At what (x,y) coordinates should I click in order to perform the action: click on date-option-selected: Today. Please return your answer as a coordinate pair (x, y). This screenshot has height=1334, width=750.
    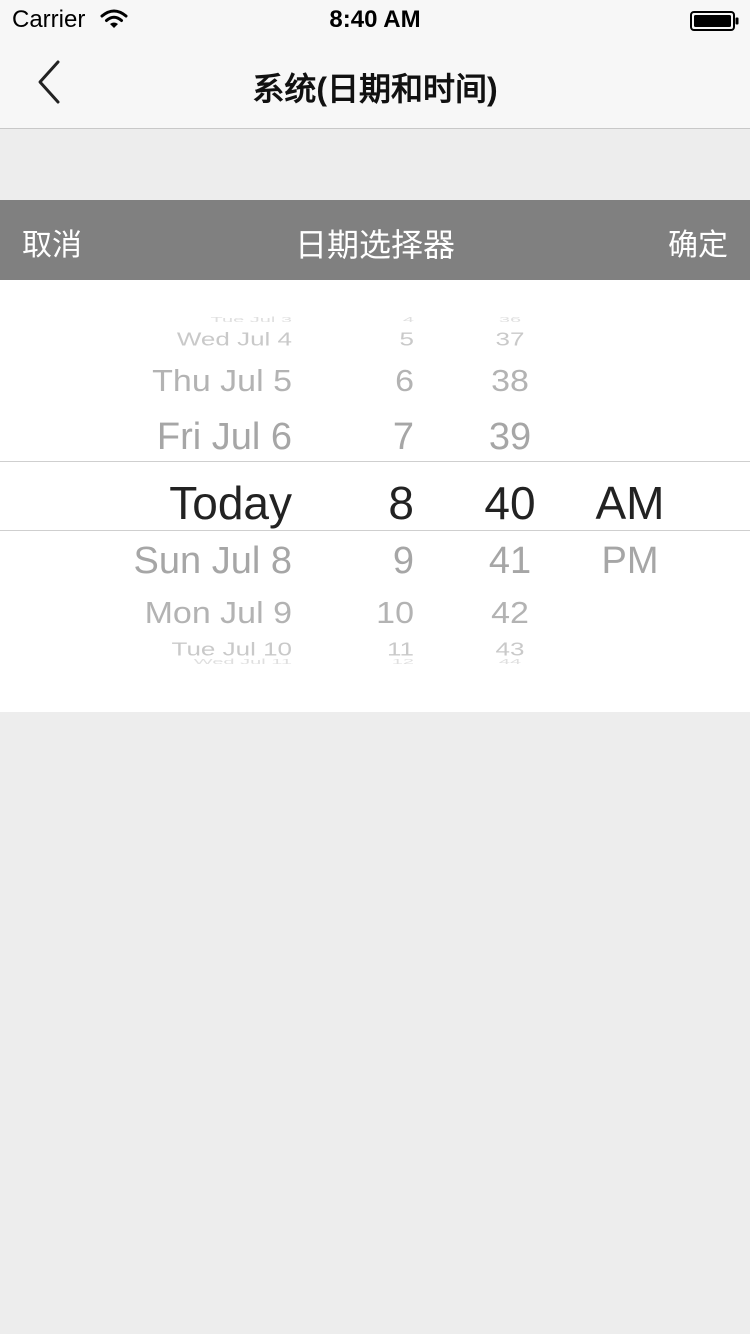
    Looking at the image, I should click on (230, 503).